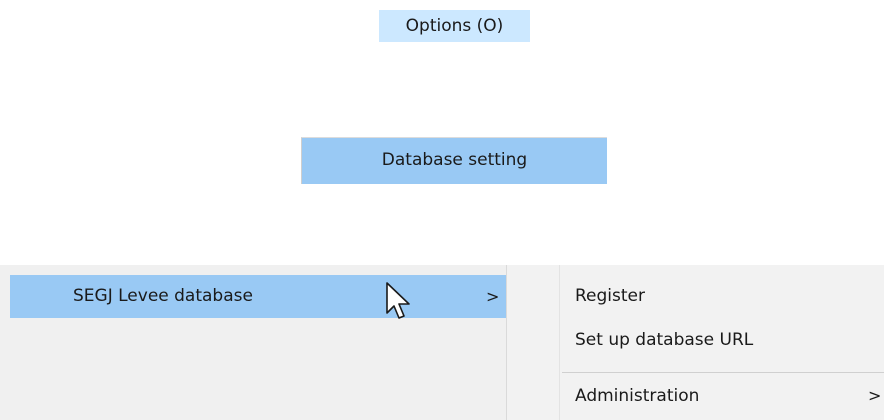 This screenshot has height=420, width=884. I want to click on menu-item-segj-levee-database-label: SEGJ Levee database, so click(163, 296).